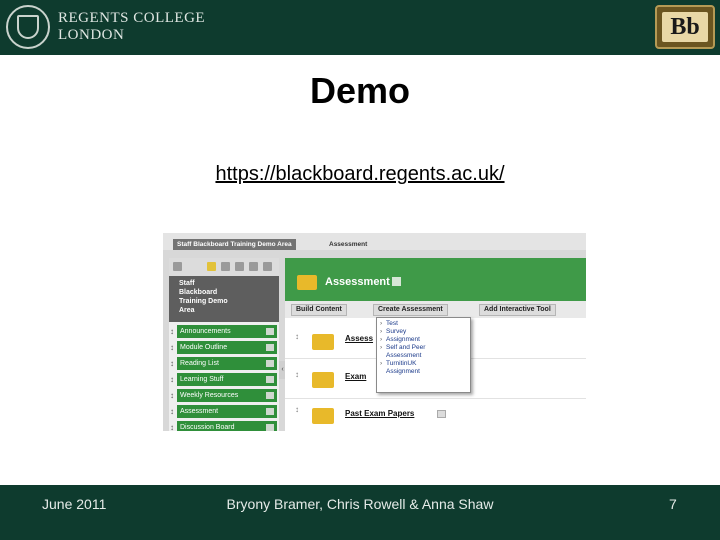 The height and width of the screenshot is (540, 720). Describe the element at coordinates (227, 411) in the screenshot. I see `sidebar-item-assessment: Assessment` at that location.